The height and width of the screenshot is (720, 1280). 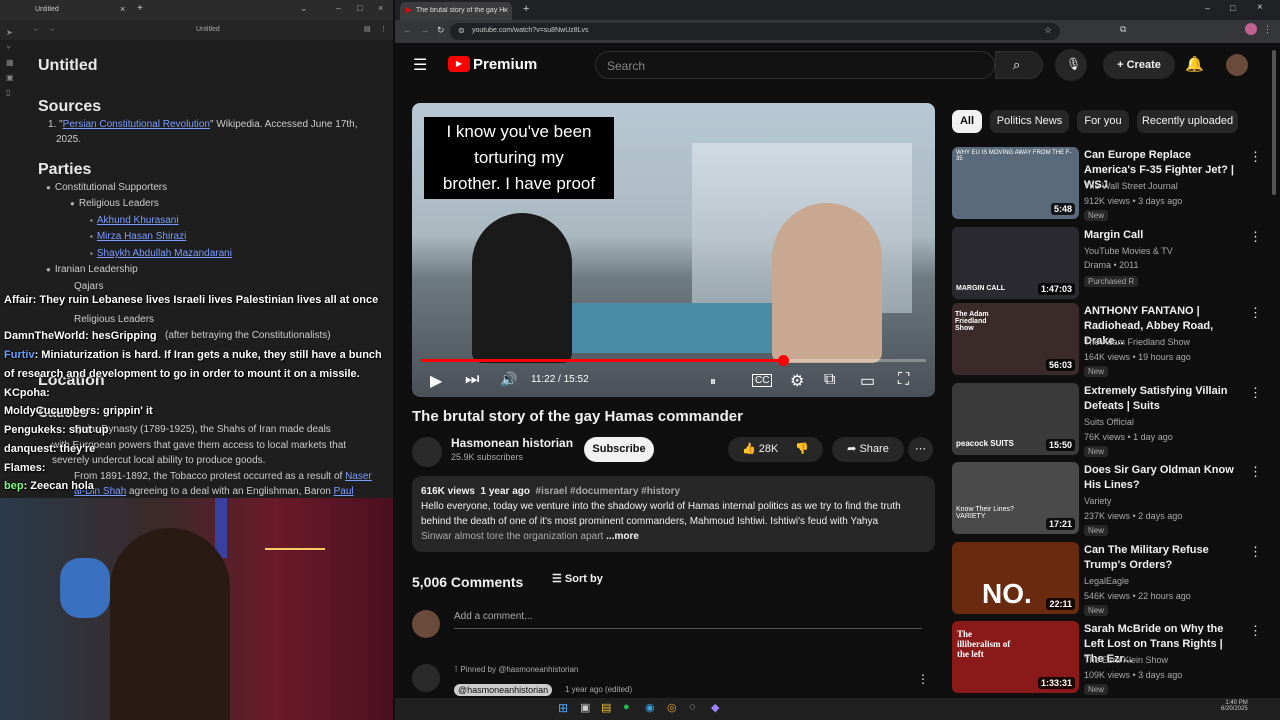 I want to click on obs-icon: ◌, so click(x=692, y=707).